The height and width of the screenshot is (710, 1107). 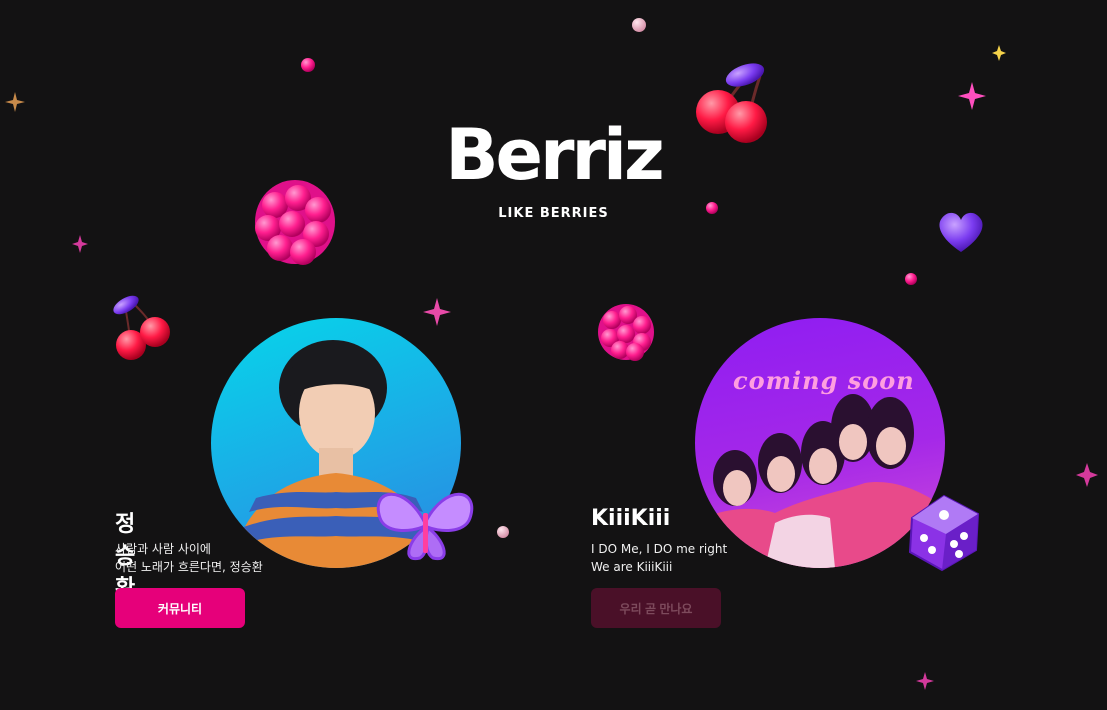 I want to click on artist-name: KiiiKiii, so click(x=631, y=518).